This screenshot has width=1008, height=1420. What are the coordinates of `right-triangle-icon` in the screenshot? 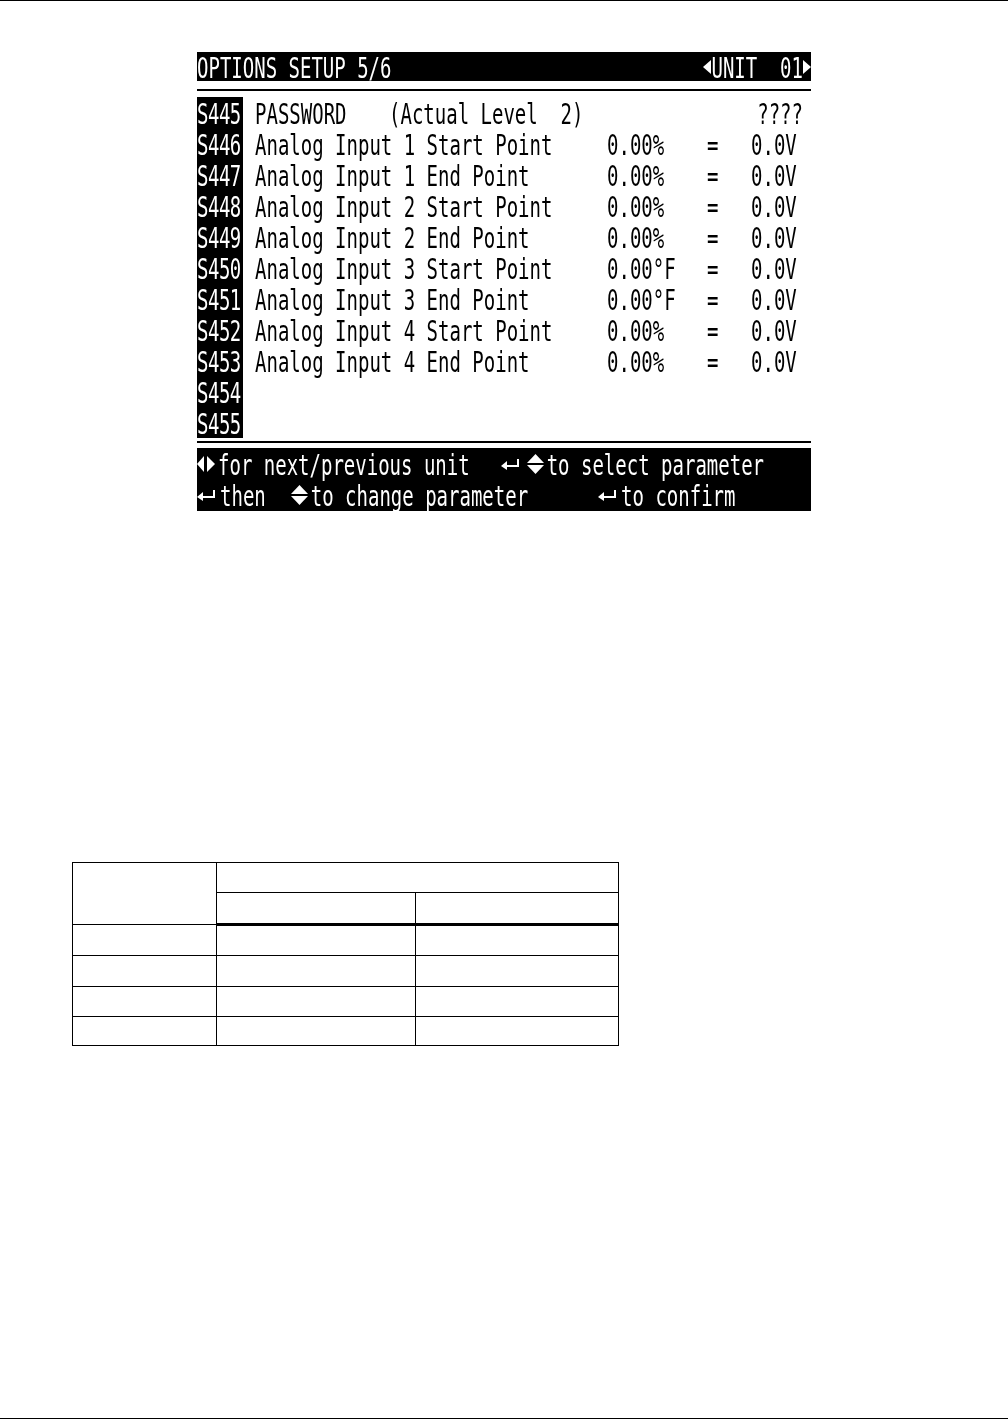 It's located at (807, 66).